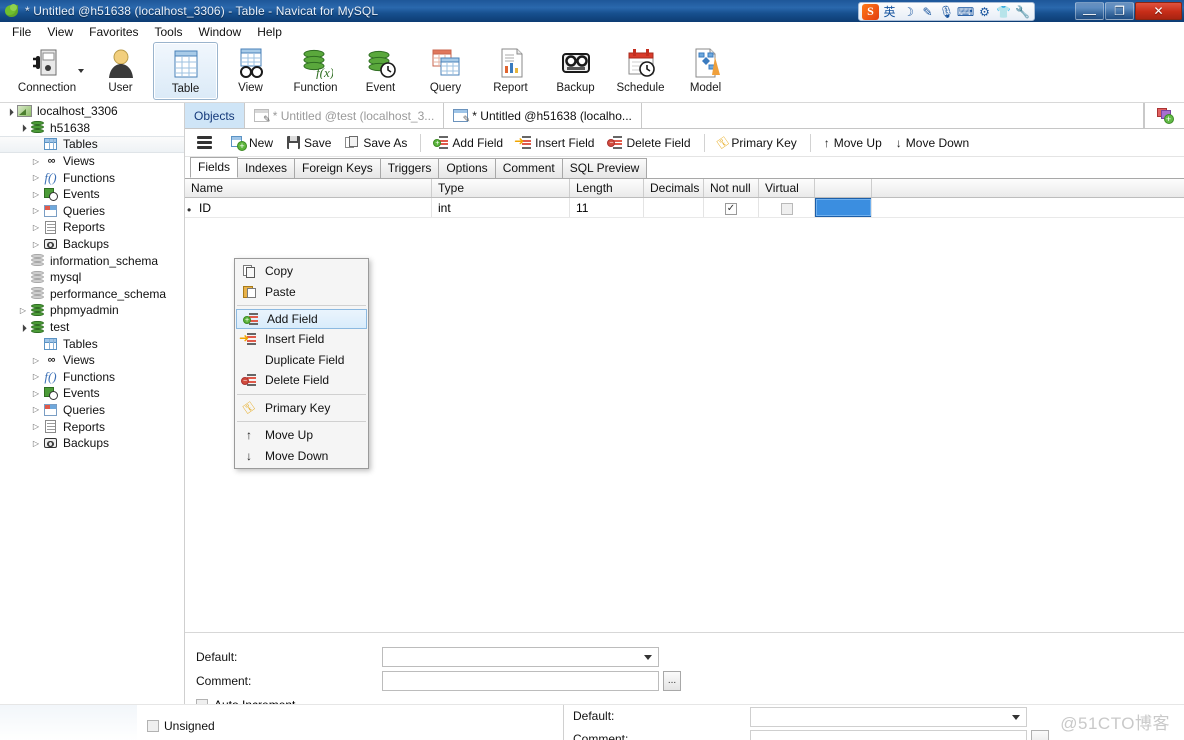 The image size is (1184, 740). I want to click on menu-view: View, so click(60, 32).